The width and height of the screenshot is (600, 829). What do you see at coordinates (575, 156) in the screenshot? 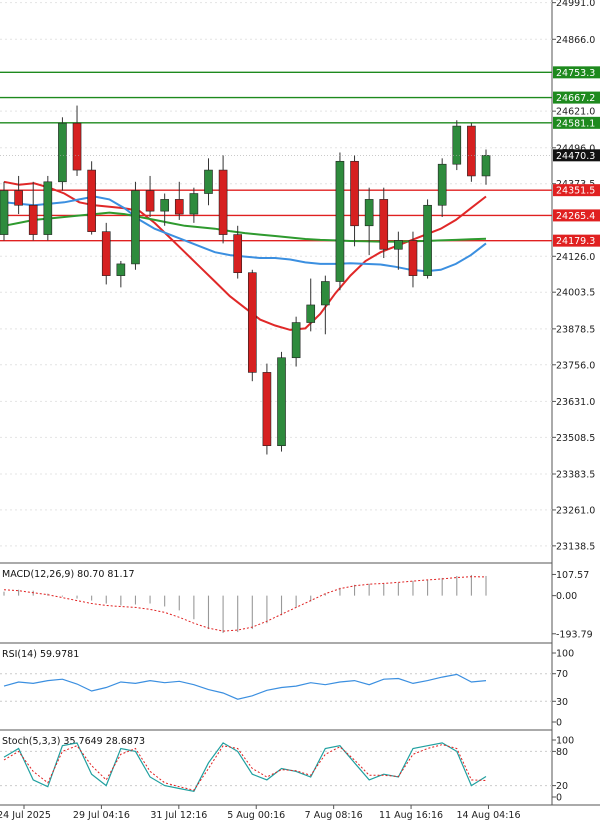
I see `current-price-label: 24470.3` at bounding box center [575, 156].